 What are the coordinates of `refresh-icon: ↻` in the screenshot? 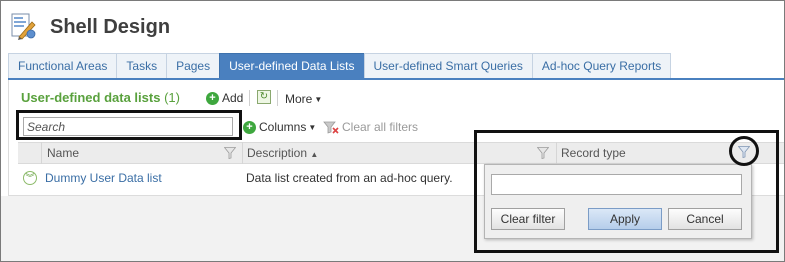 It's located at (264, 97).